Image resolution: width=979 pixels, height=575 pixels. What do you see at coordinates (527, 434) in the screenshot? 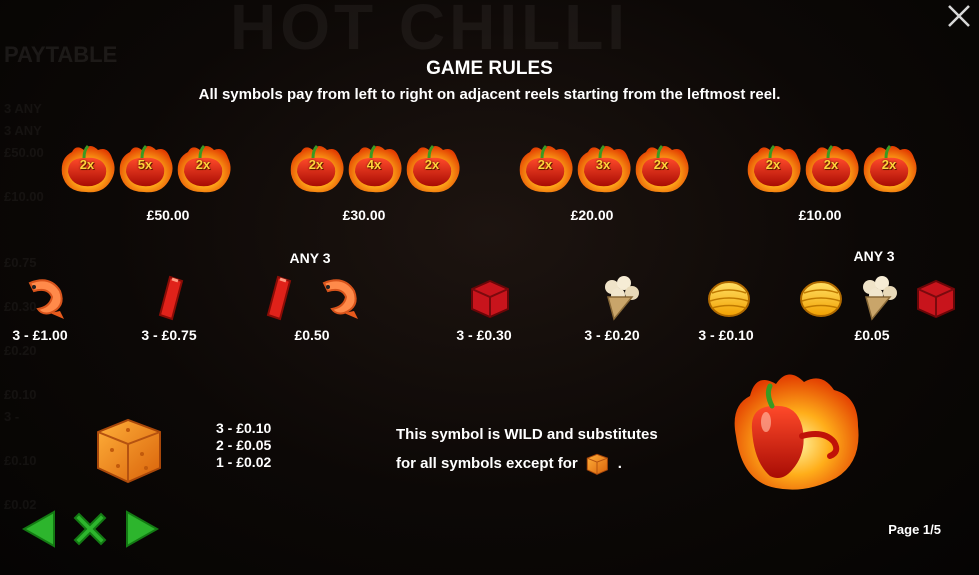
I see `wild-line-1: This symbol is WILD and substitutes` at bounding box center [527, 434].